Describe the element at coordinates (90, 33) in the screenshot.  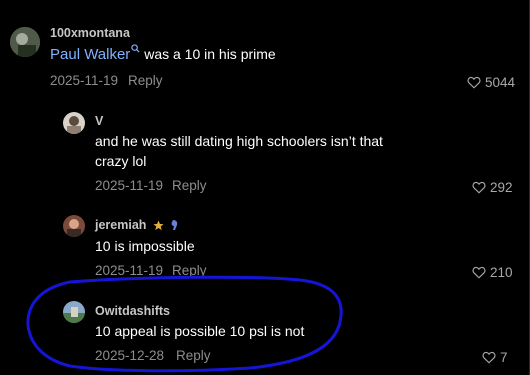
I see `comment-username: 100xmontana` at that location.